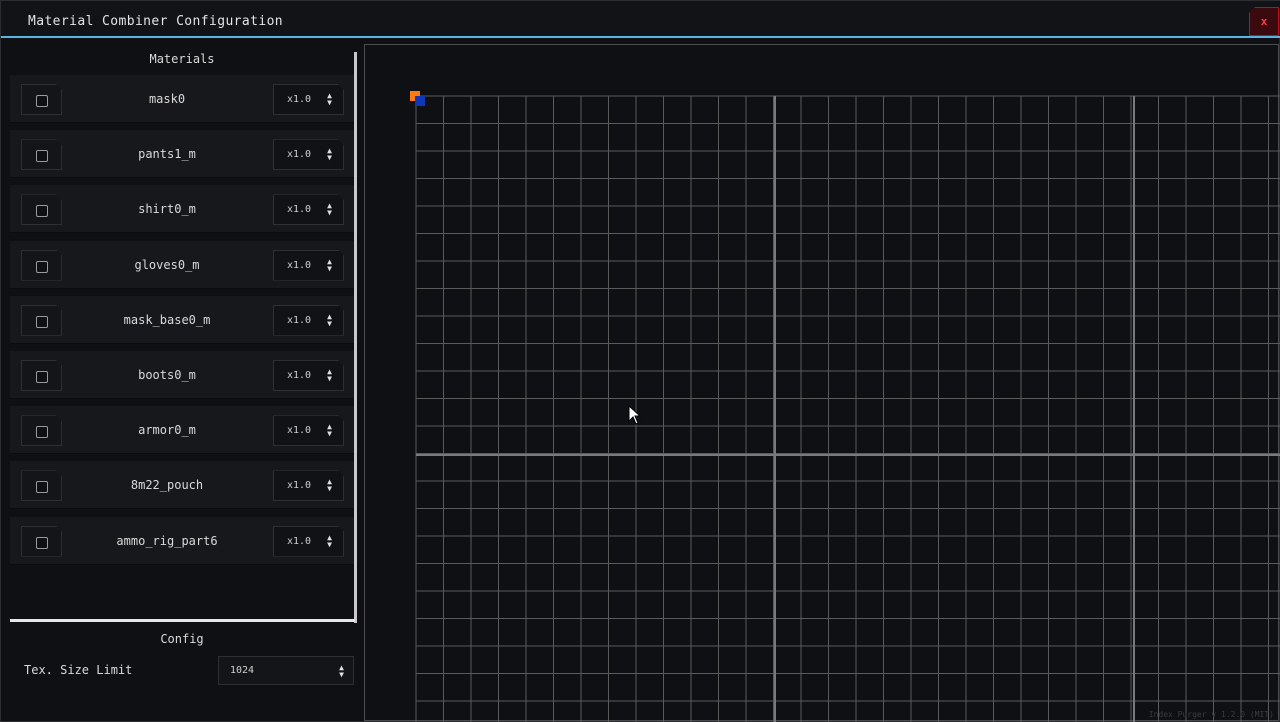  I want to click on material-row: ammo_rig_part6 x1.0 ▲ ▼, so click(182, 540).